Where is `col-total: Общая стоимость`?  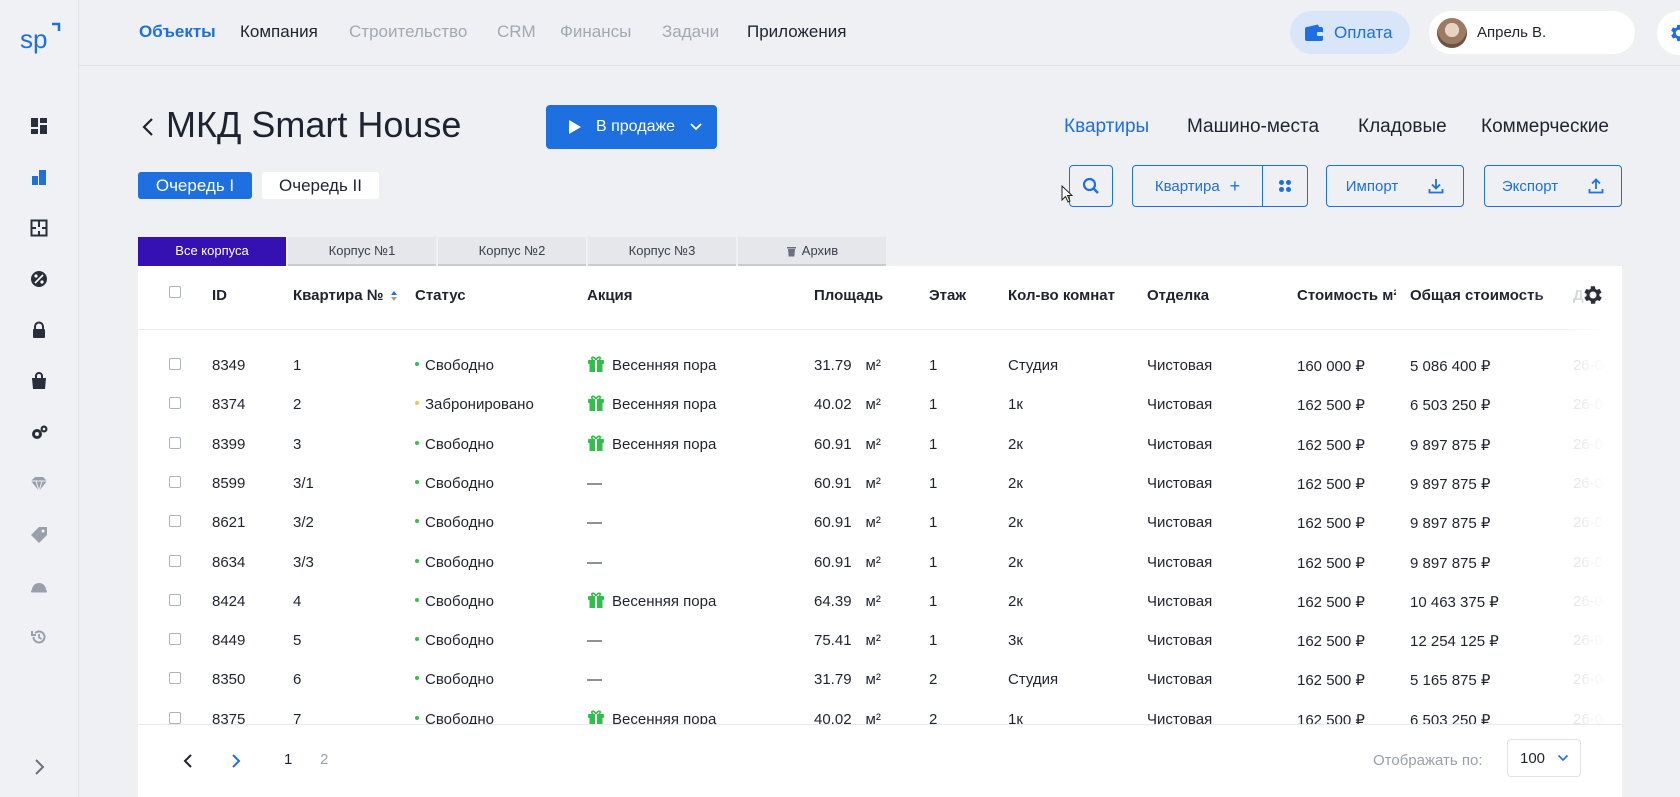 col-total: Общая стоимость is located at coordinates (1479, 295).